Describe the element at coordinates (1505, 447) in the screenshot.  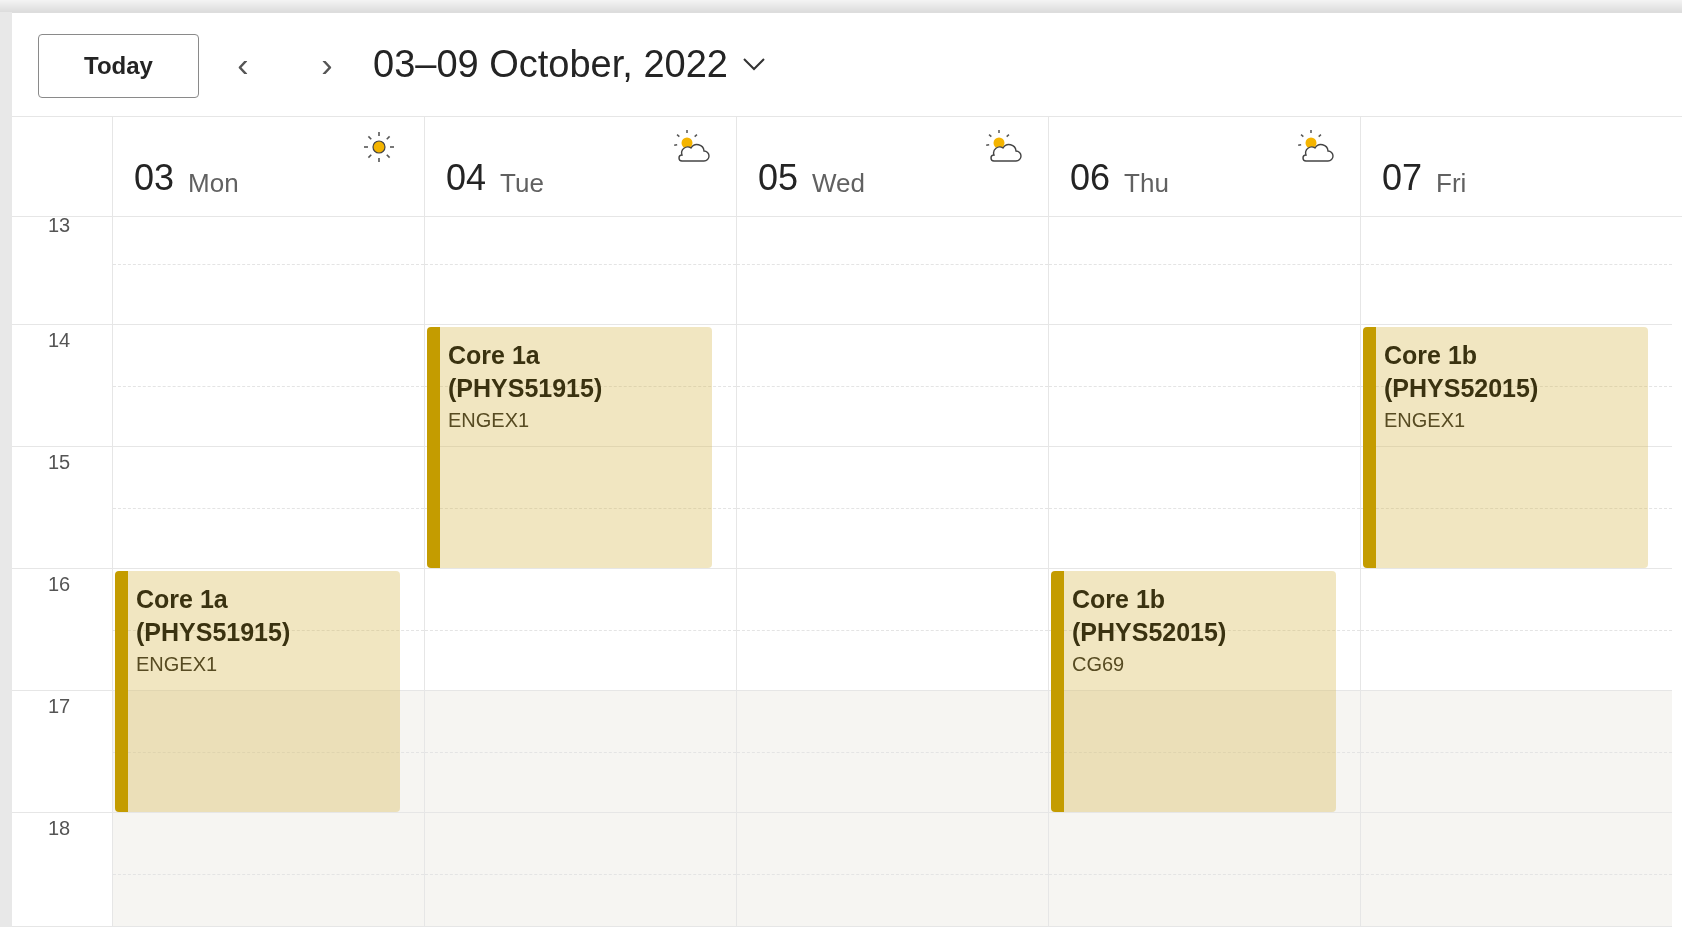
I see `event-card: Core 1b (PHYS52015) ENGEX1` at that location.